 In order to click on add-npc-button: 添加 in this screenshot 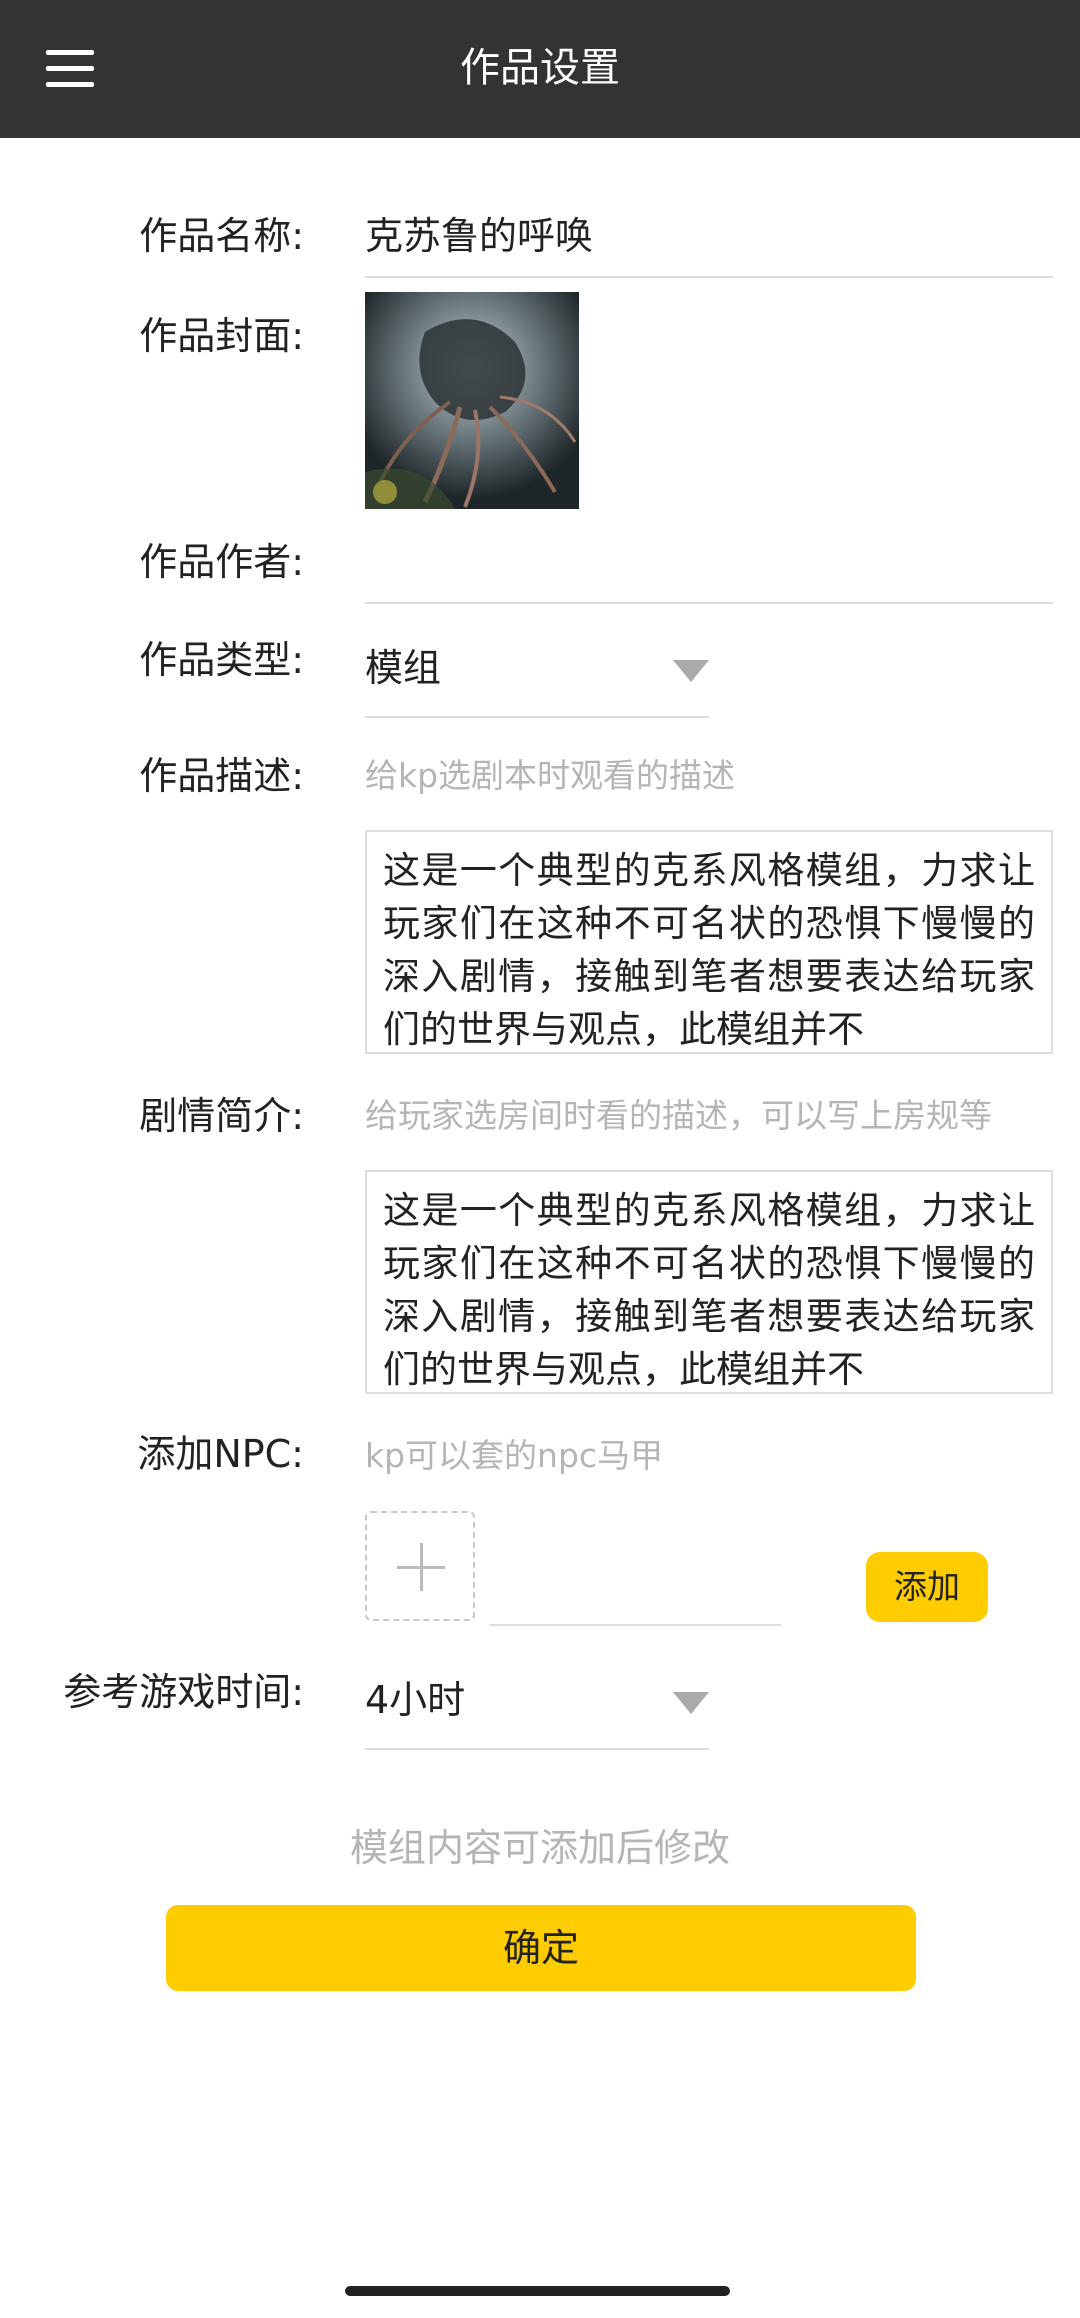, I will do `click(927, 1587)`.